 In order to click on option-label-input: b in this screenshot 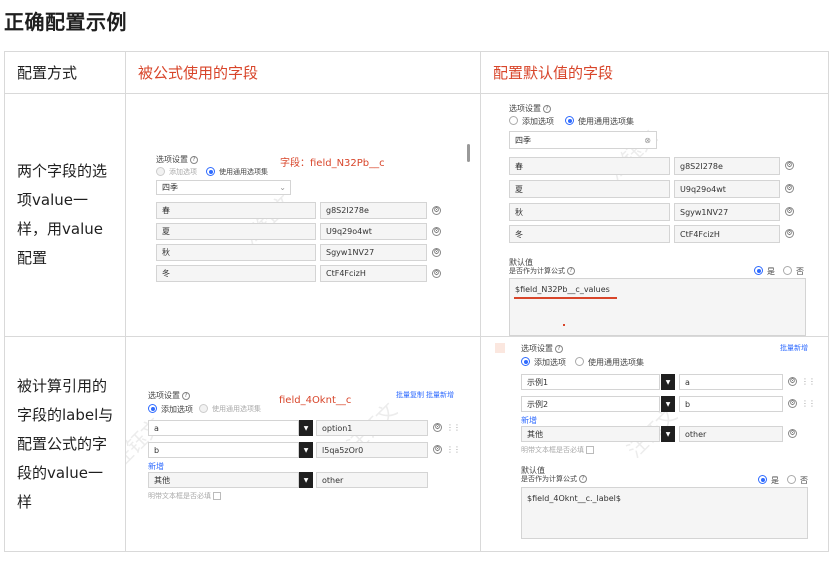, I will do `click(223, 450)`.